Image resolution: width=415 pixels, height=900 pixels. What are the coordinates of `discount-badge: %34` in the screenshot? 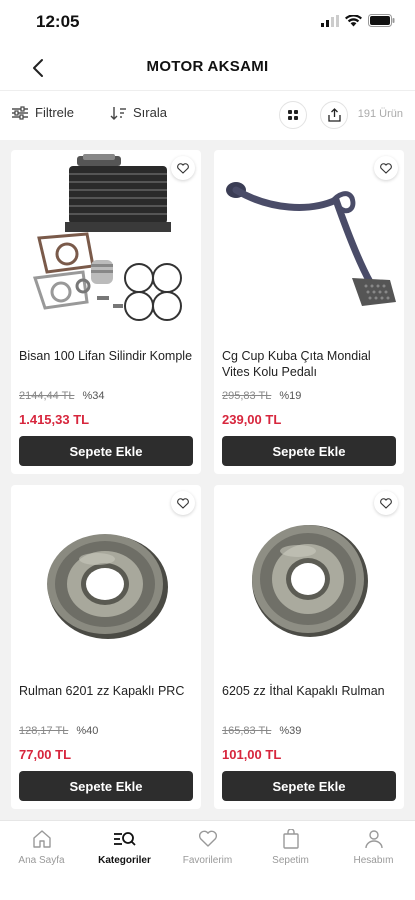 It's located at (93, 396).